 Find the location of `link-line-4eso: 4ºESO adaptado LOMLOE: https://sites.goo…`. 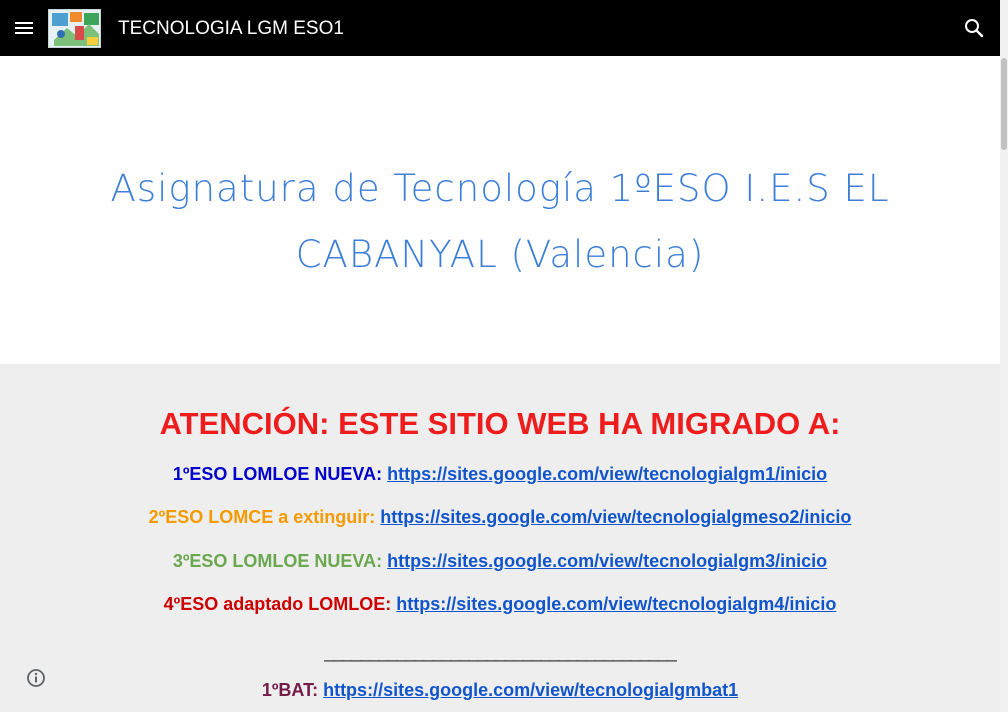

link-line-4eso: 4ºESO adaptado LOMLOE: https://sites.goo… is located at coordinates (500, 604).